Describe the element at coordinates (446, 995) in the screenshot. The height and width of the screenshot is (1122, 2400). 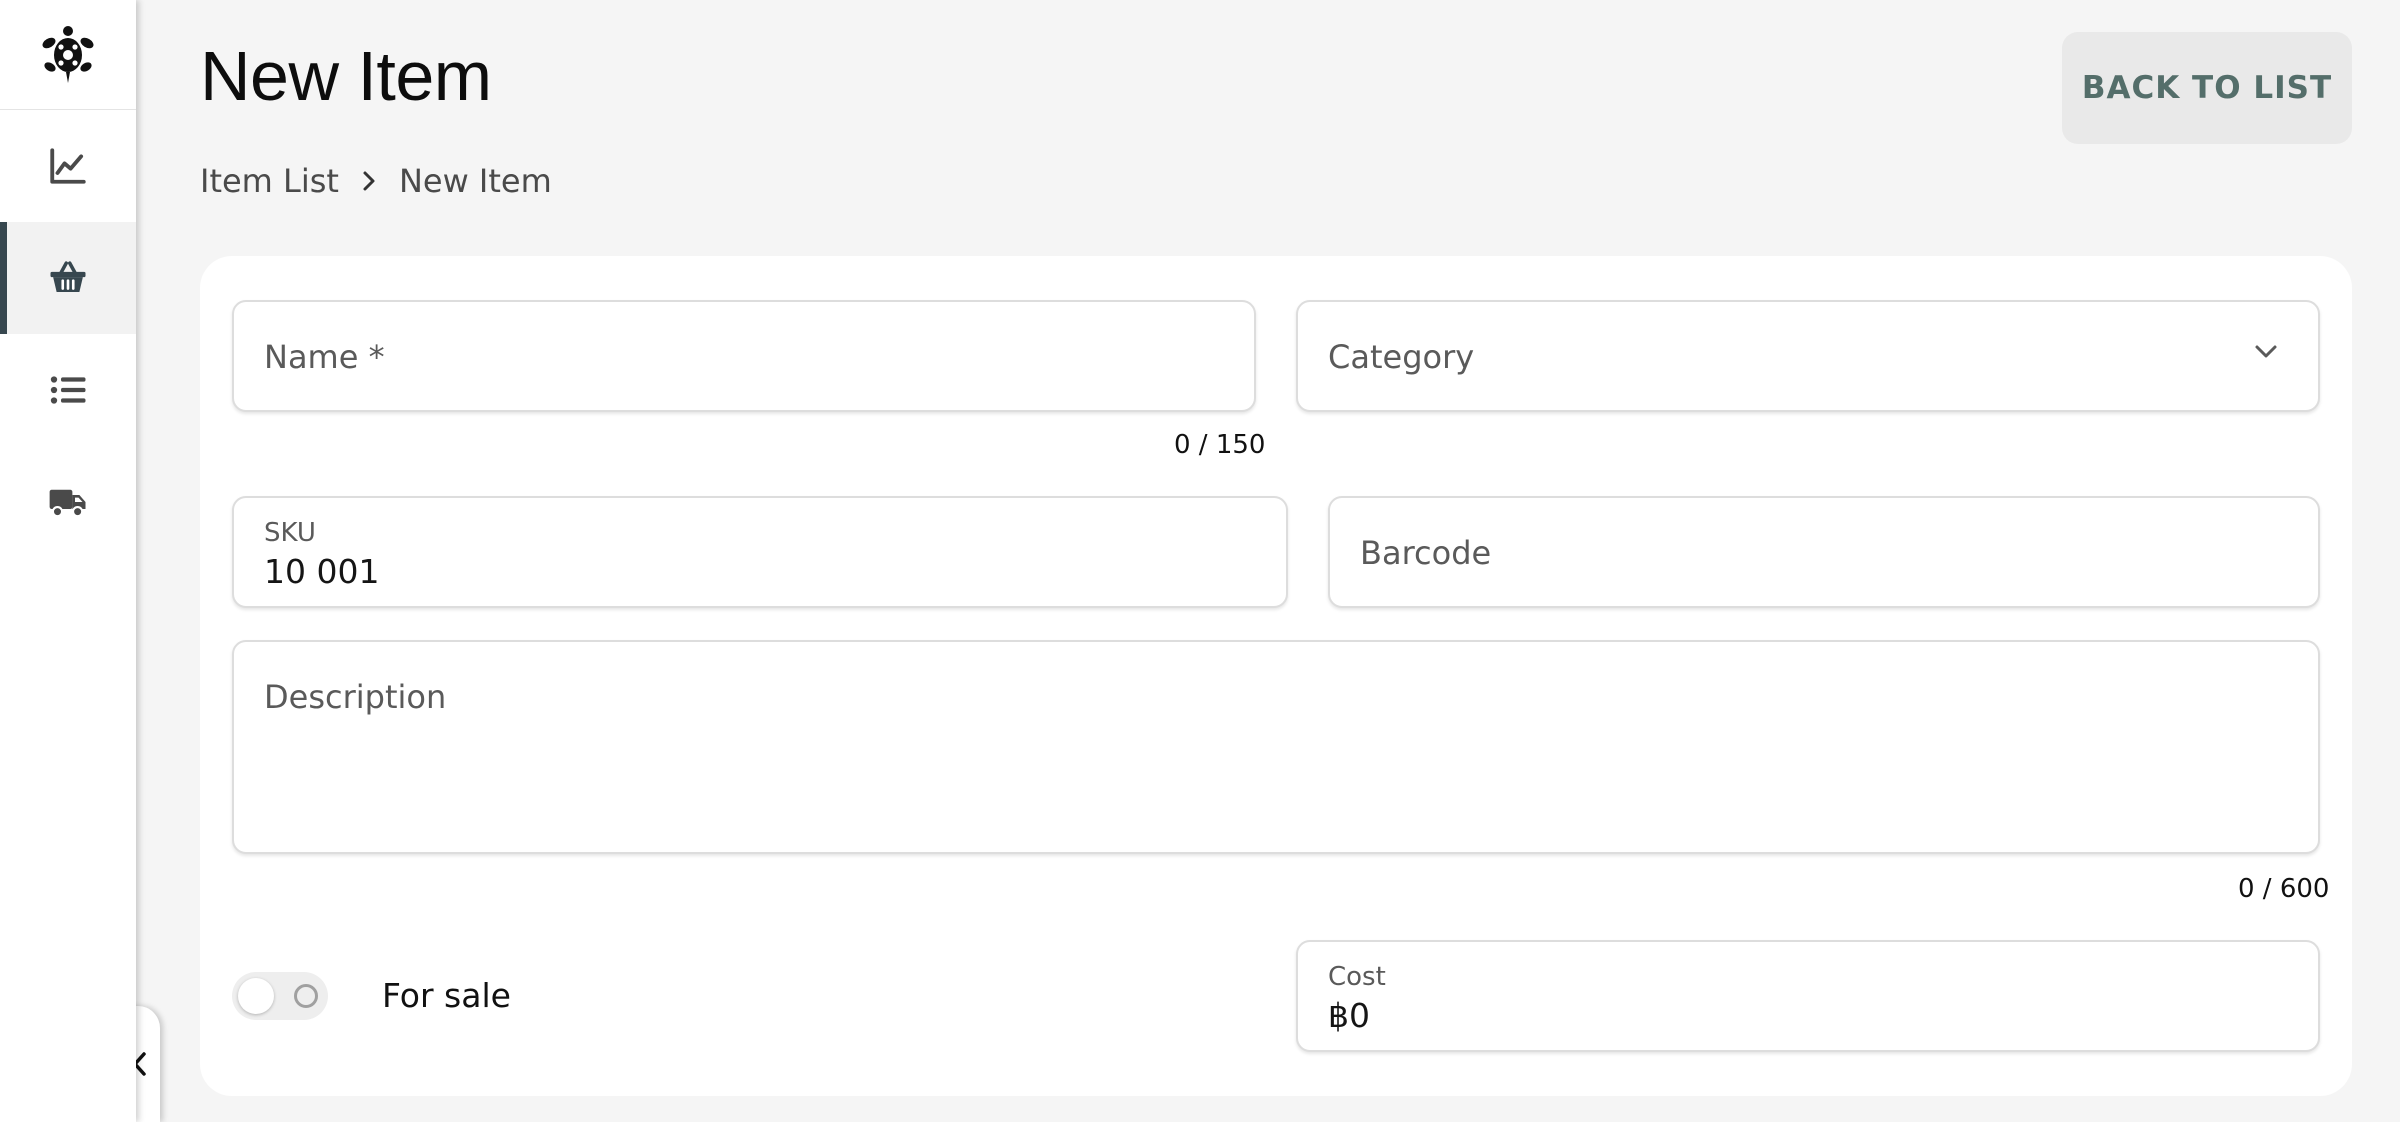
I see `for-sale-label: For sale` at that location.